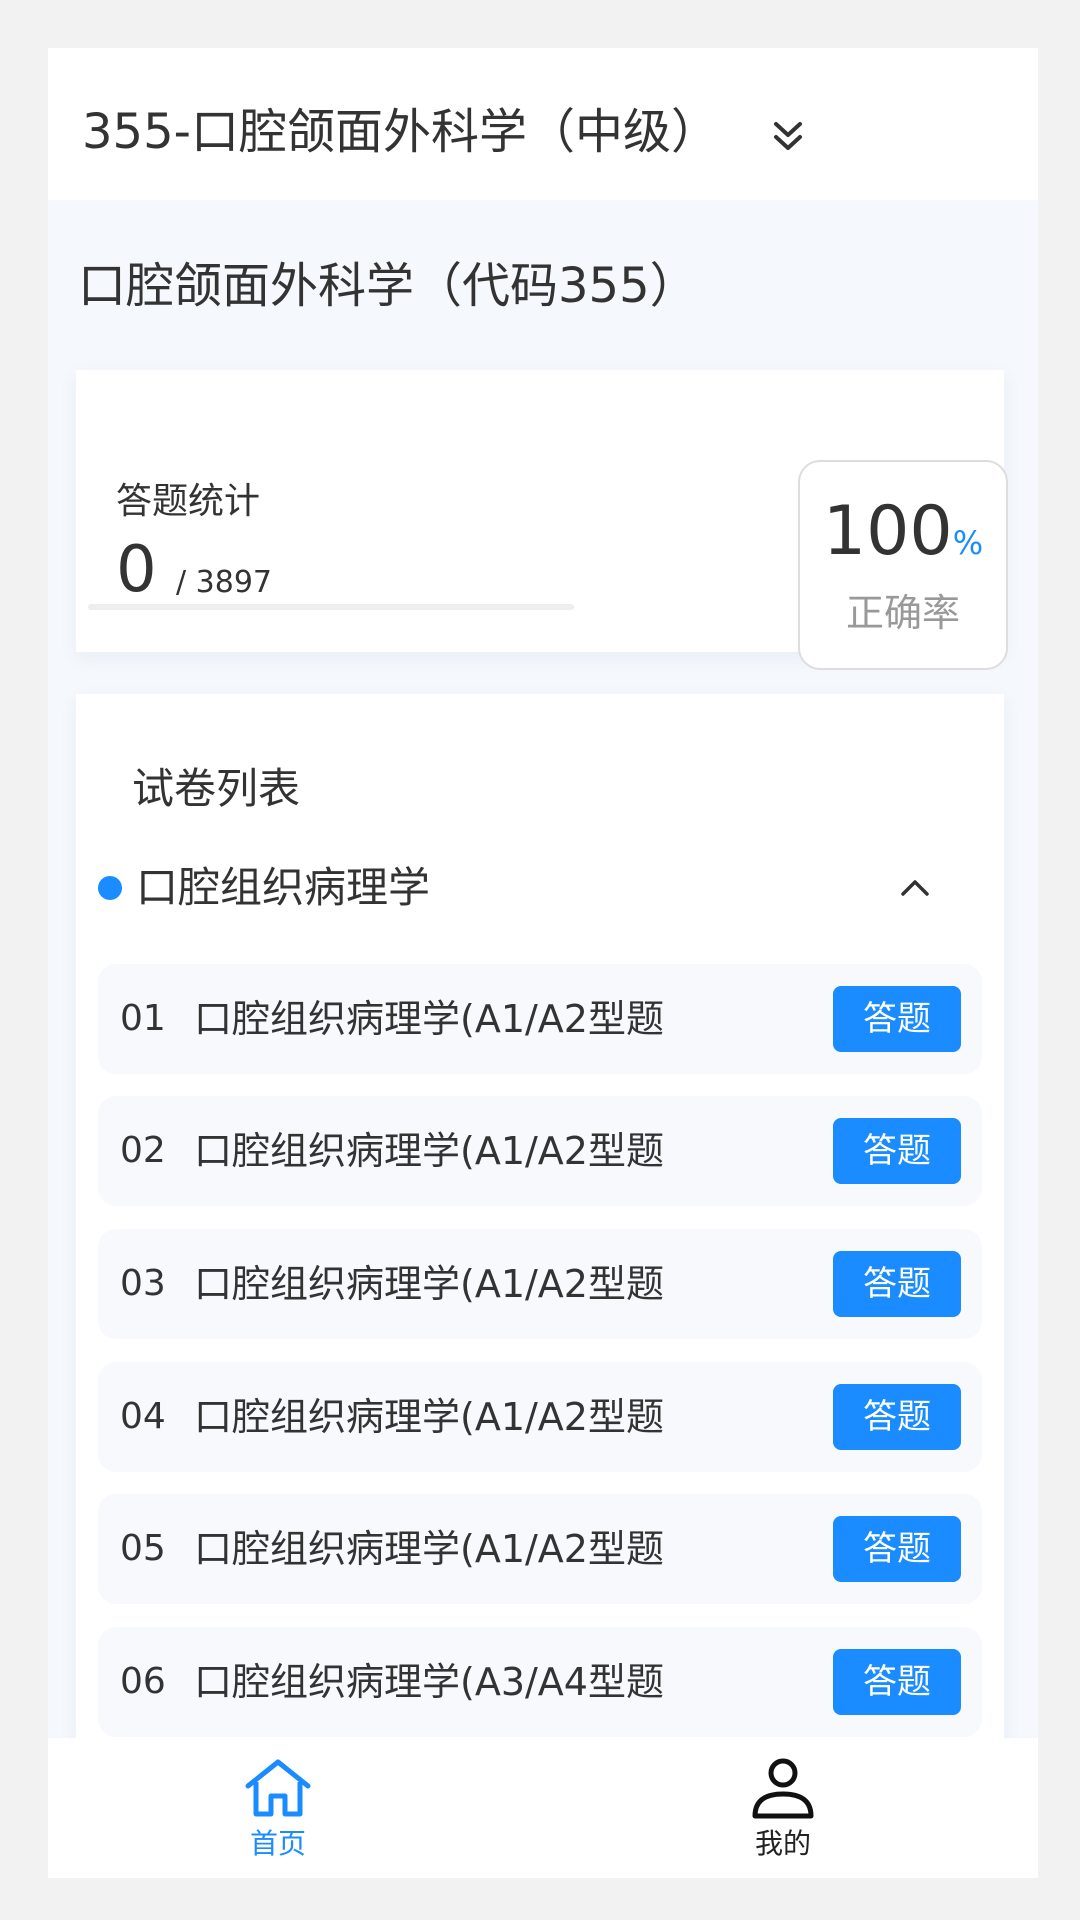 This screenshot has height=1920, width=1080. Describe the element at coordinates (283, 887) in the screenshot. I see `section-name: 口腔组织病理学` at that location.